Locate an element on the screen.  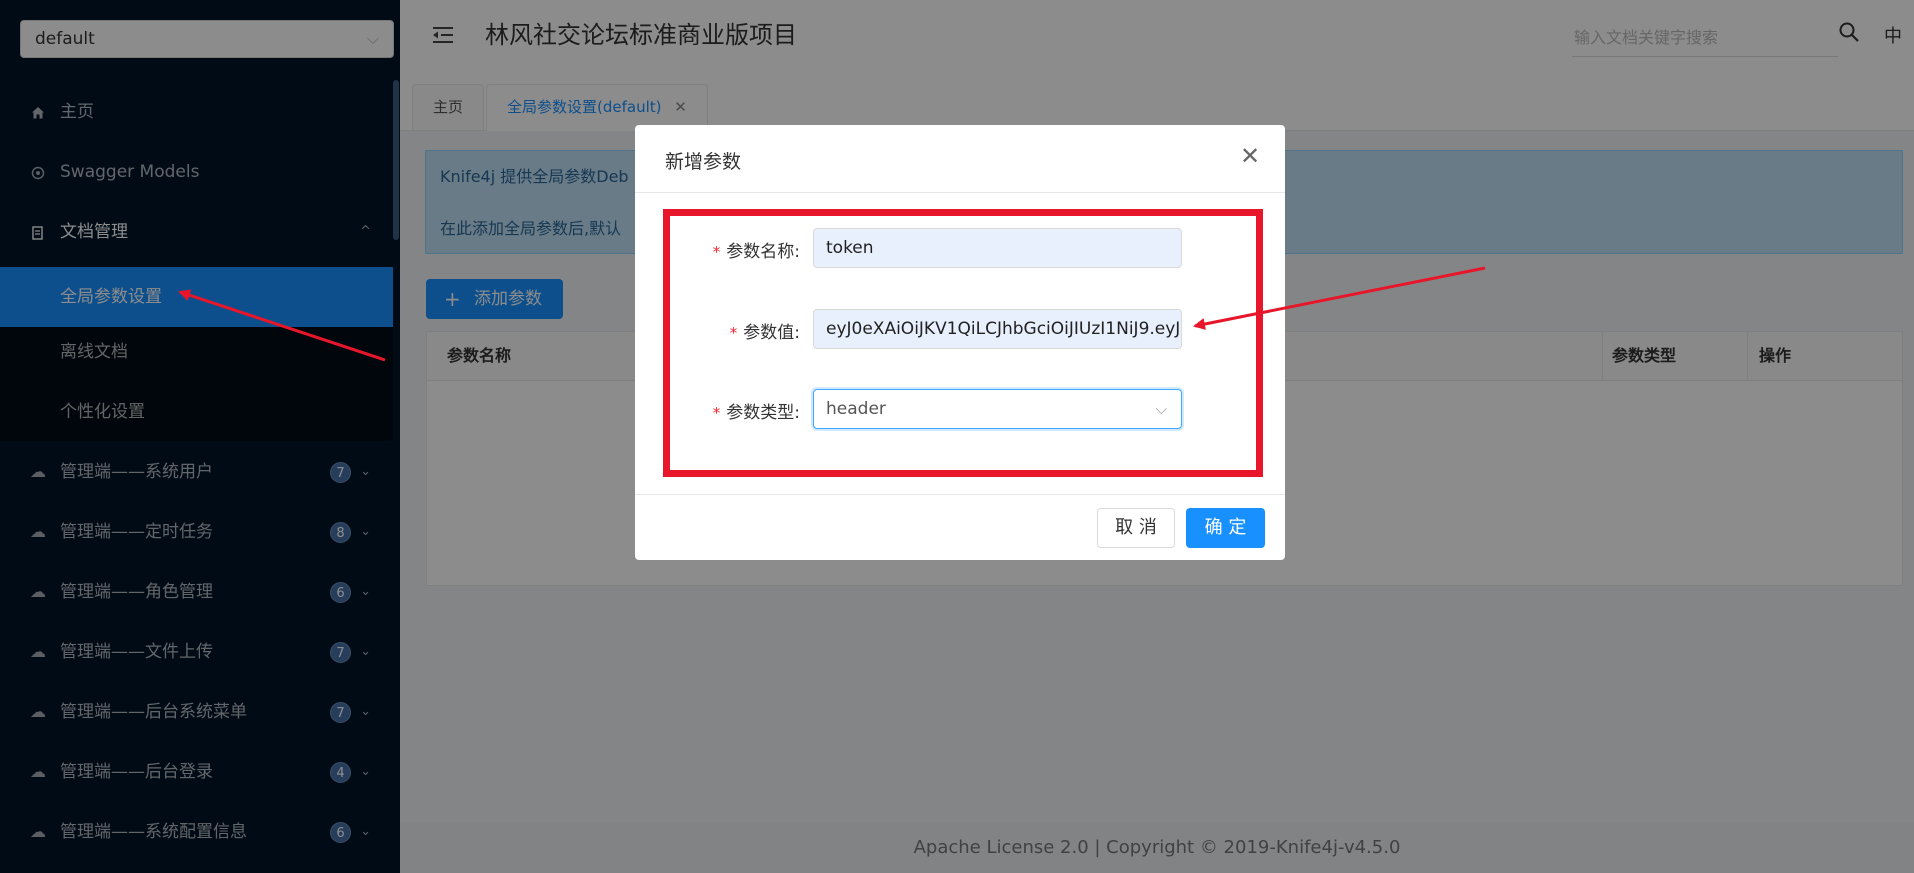
close-icon: ✕ is located at coordinates (1250, 156).